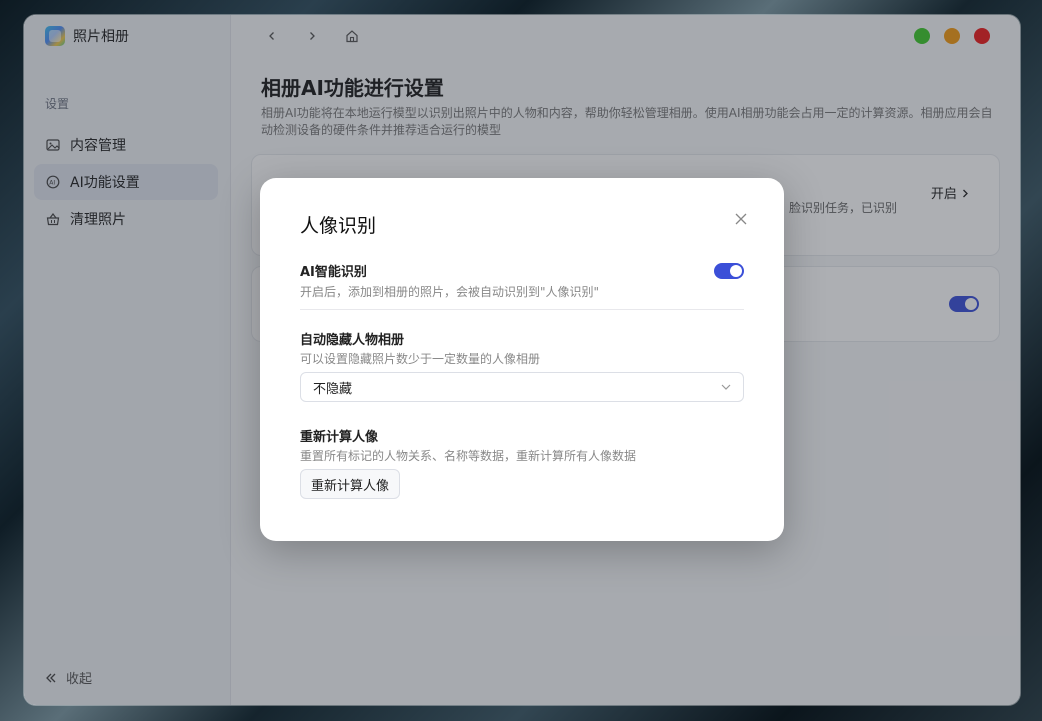  Describe the element at coordinates (726, 387) in the screenshot. I see `chevron-down-icon` at that location.